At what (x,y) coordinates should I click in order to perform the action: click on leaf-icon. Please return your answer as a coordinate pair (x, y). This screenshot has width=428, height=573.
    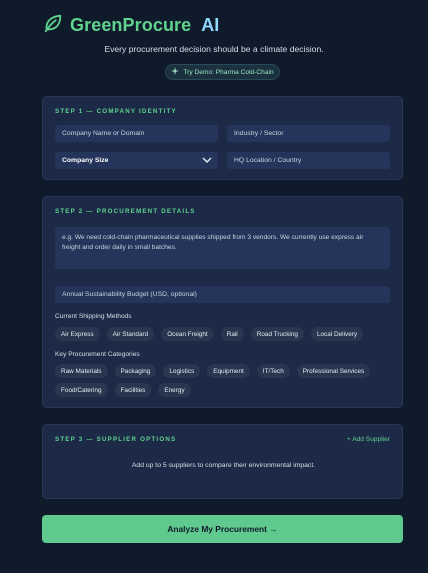
    Looking at the image, I should click on (53, 25).